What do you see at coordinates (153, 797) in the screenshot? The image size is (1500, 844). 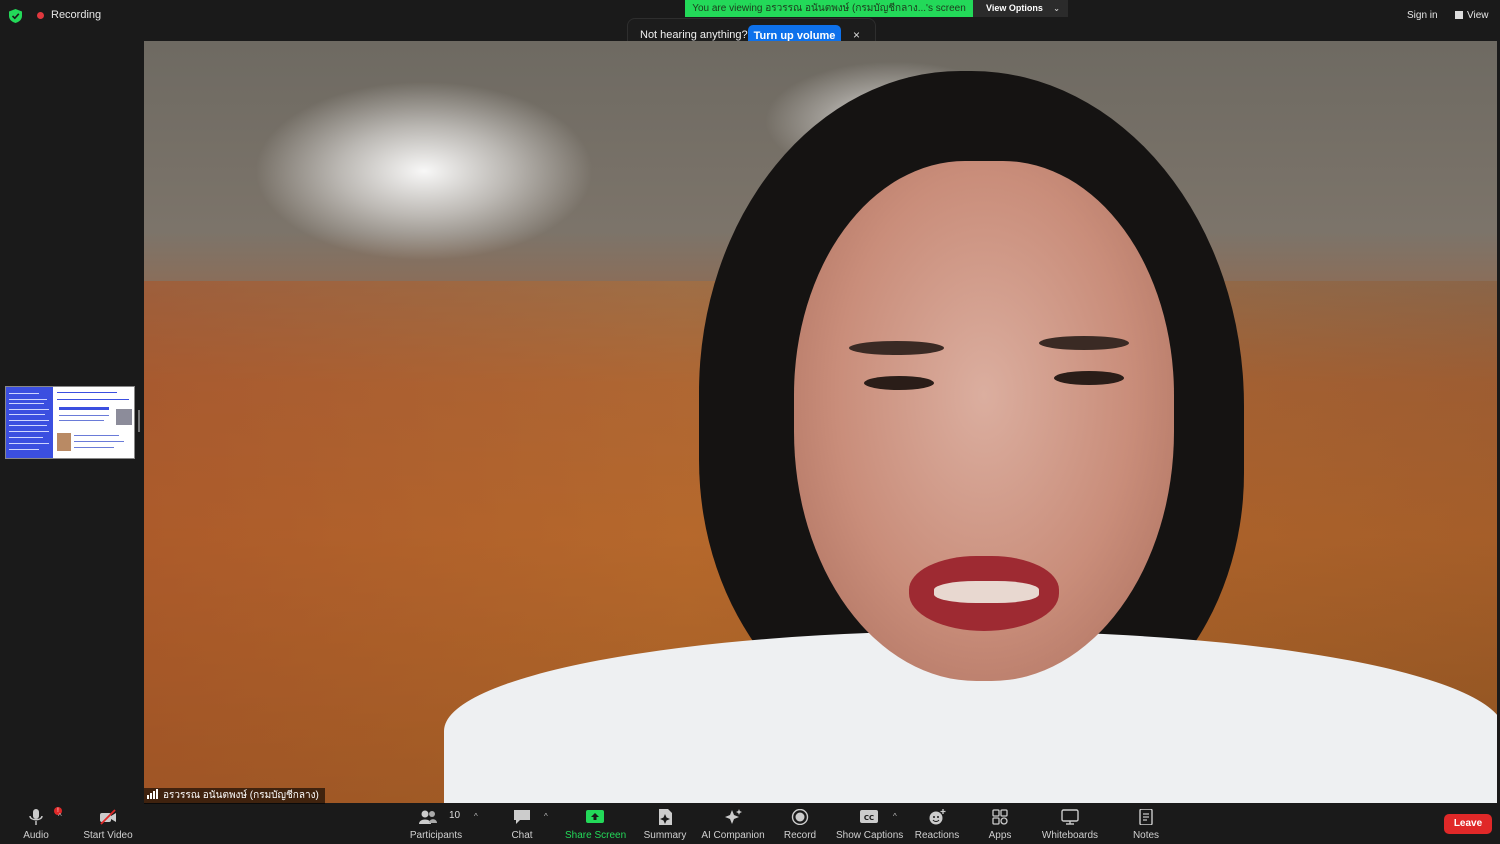 I see `signal-bars-icon` at bounding box center [153, 797].